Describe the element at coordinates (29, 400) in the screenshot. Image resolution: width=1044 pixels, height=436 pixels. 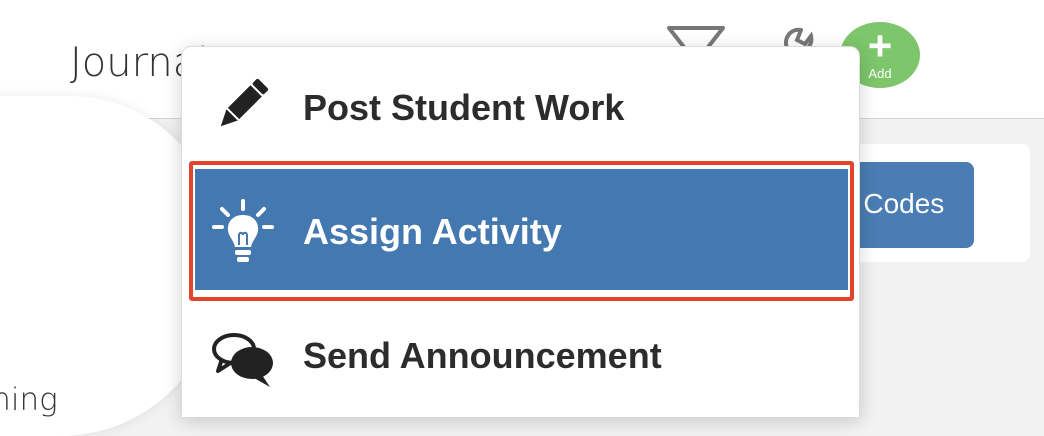
I see `side-panel-text: arning` at that location.